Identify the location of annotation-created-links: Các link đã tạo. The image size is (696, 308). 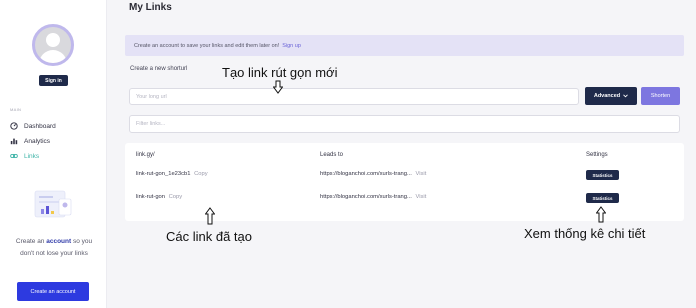
(209, 236).